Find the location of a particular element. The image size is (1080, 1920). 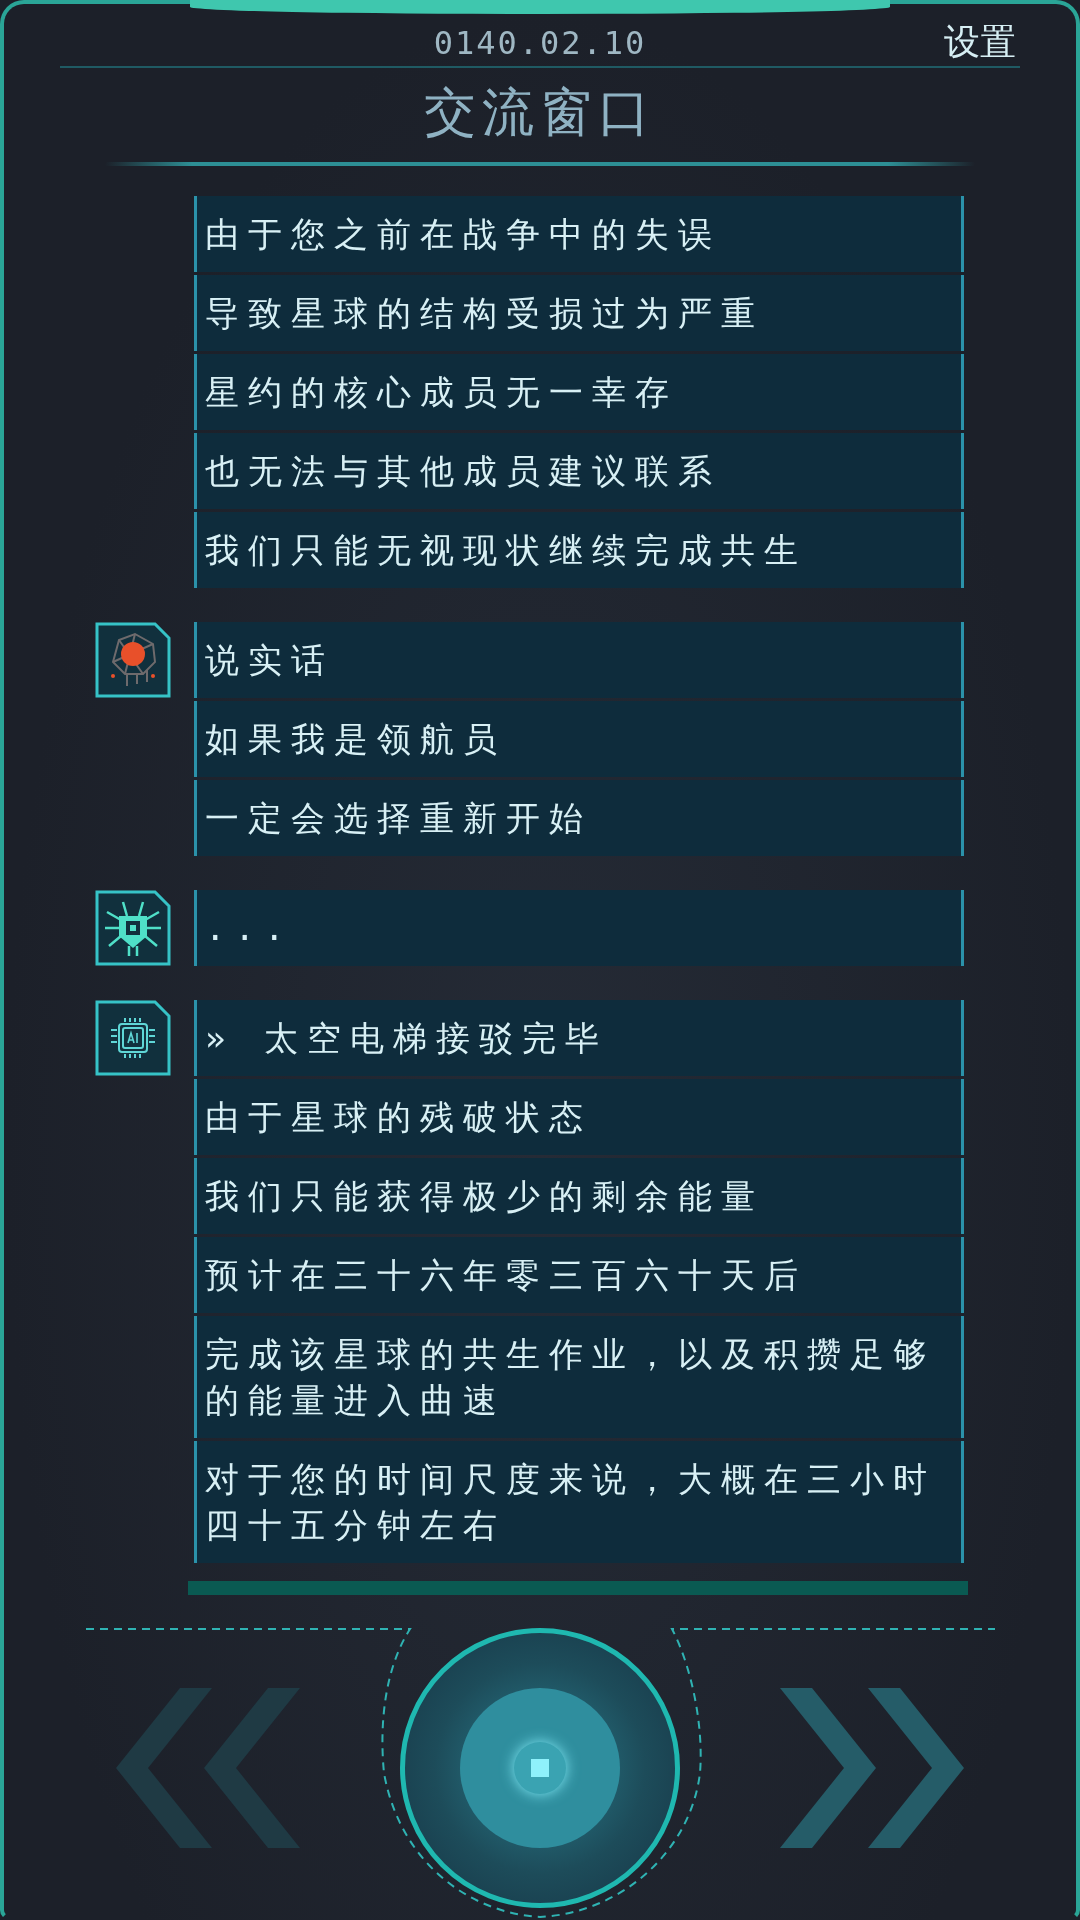

message-bubble: 预计在三十六年零三百六十天后 is located at coordinates (579, 1275).